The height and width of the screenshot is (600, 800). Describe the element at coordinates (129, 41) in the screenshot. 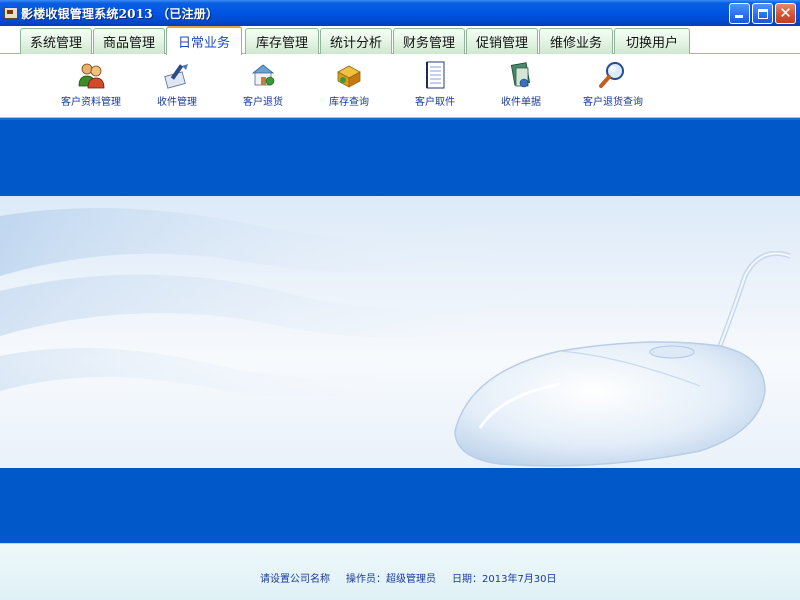

I see `tab-product-management: 商品管理` at that location.